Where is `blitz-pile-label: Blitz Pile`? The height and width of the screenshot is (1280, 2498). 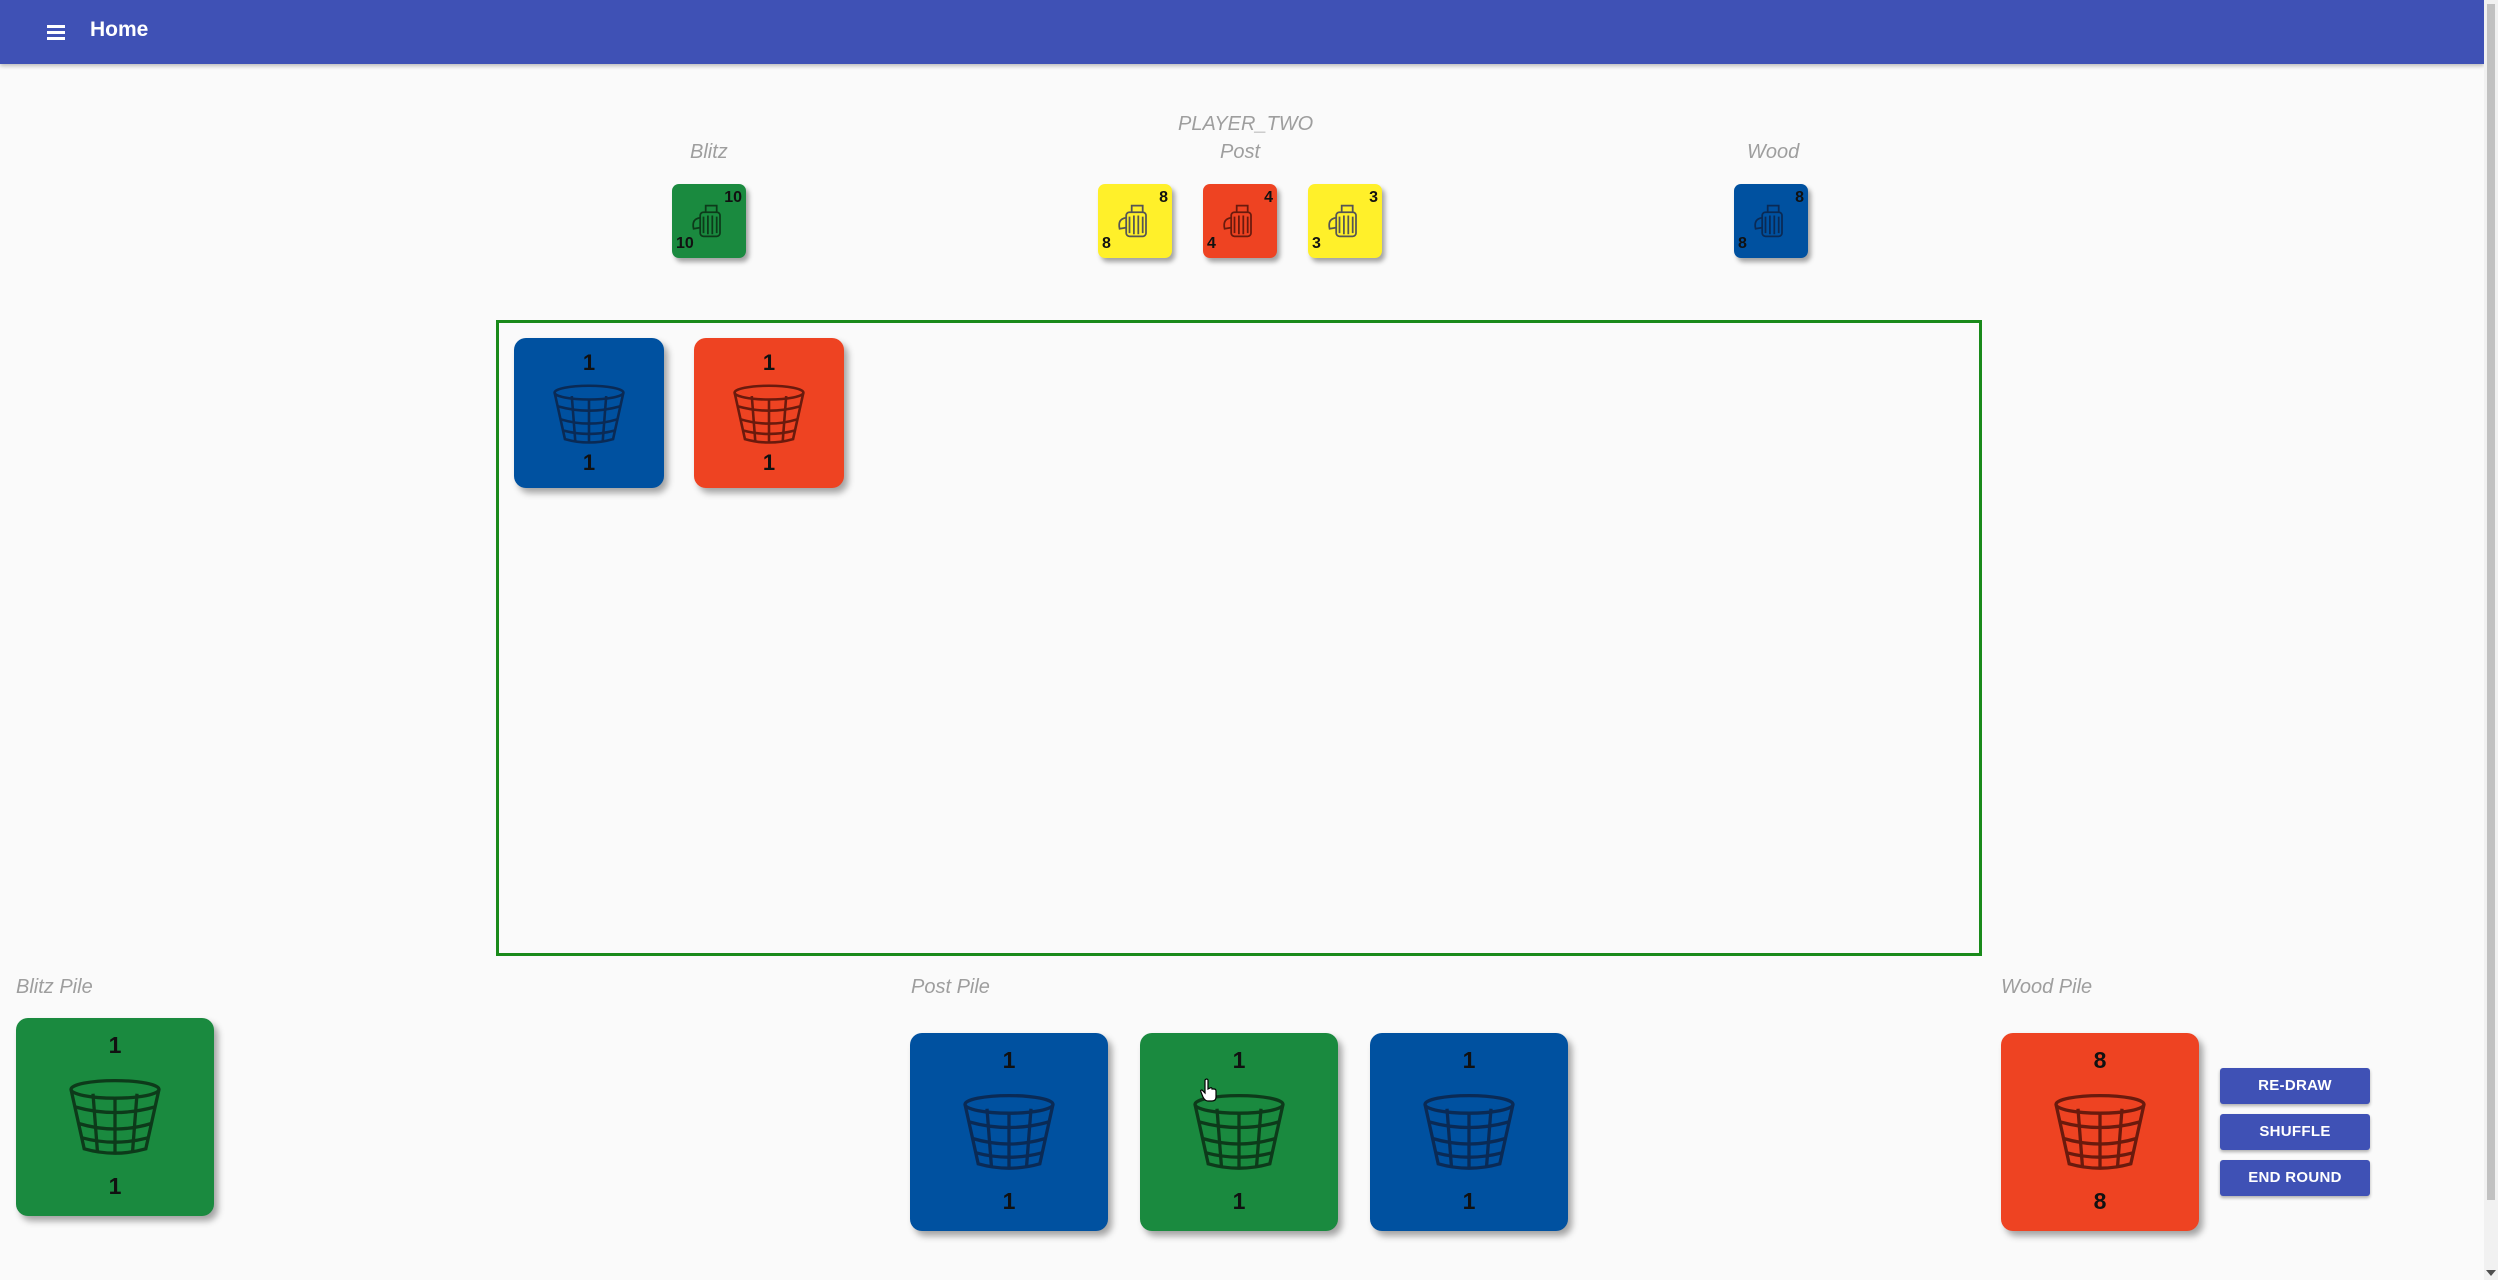
blitz-pile-label: Blitz Pile is located at coordinates (54, 987).